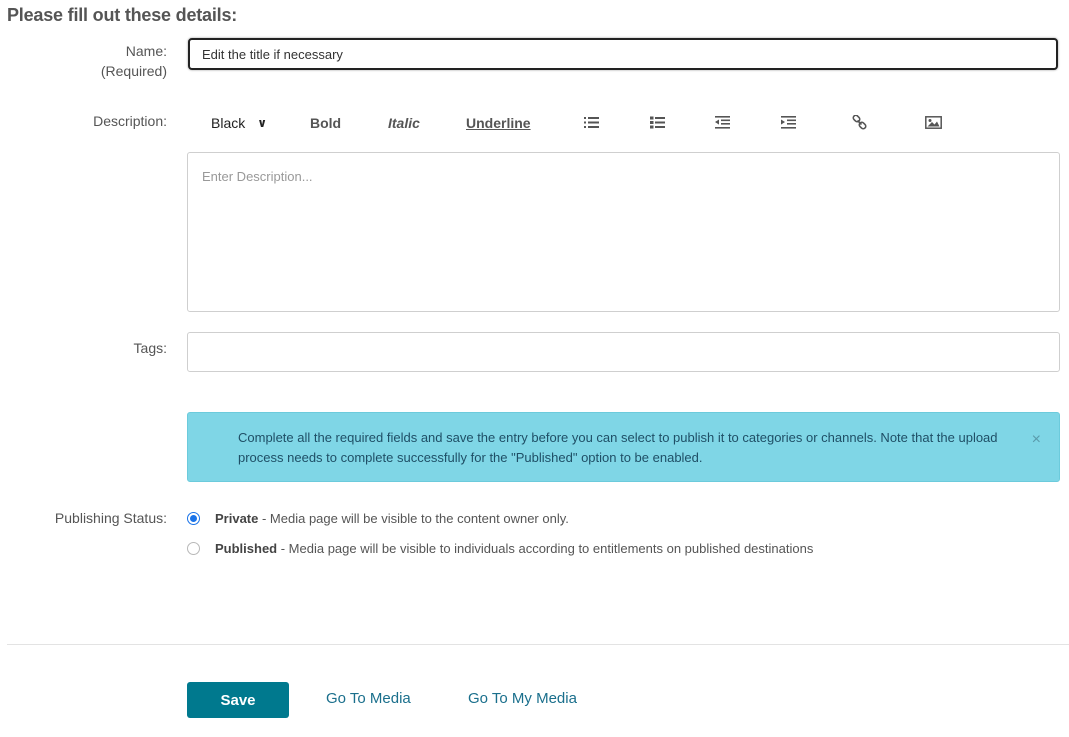 The height and width of the screenshot is (737, 1069). I want to click on text-color-value: Black, so click(228, 123).